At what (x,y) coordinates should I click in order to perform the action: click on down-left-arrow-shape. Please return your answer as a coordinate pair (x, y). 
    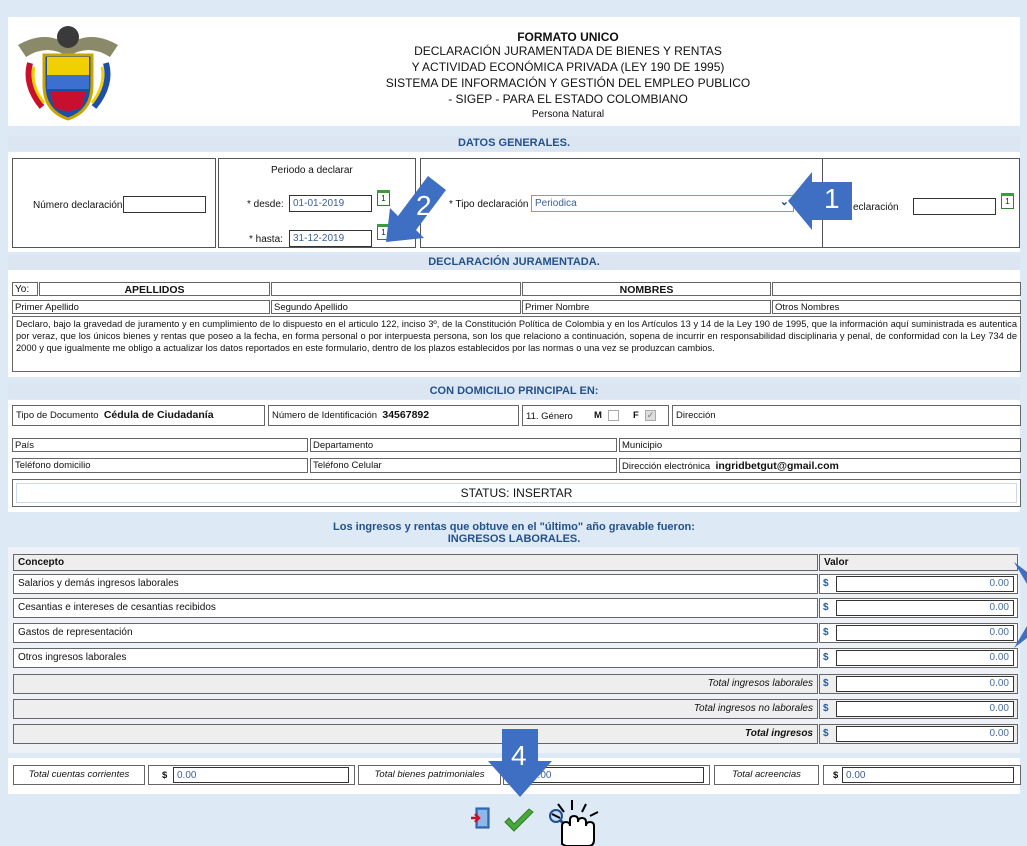
    Looking at the image, I should click on (416, 209).